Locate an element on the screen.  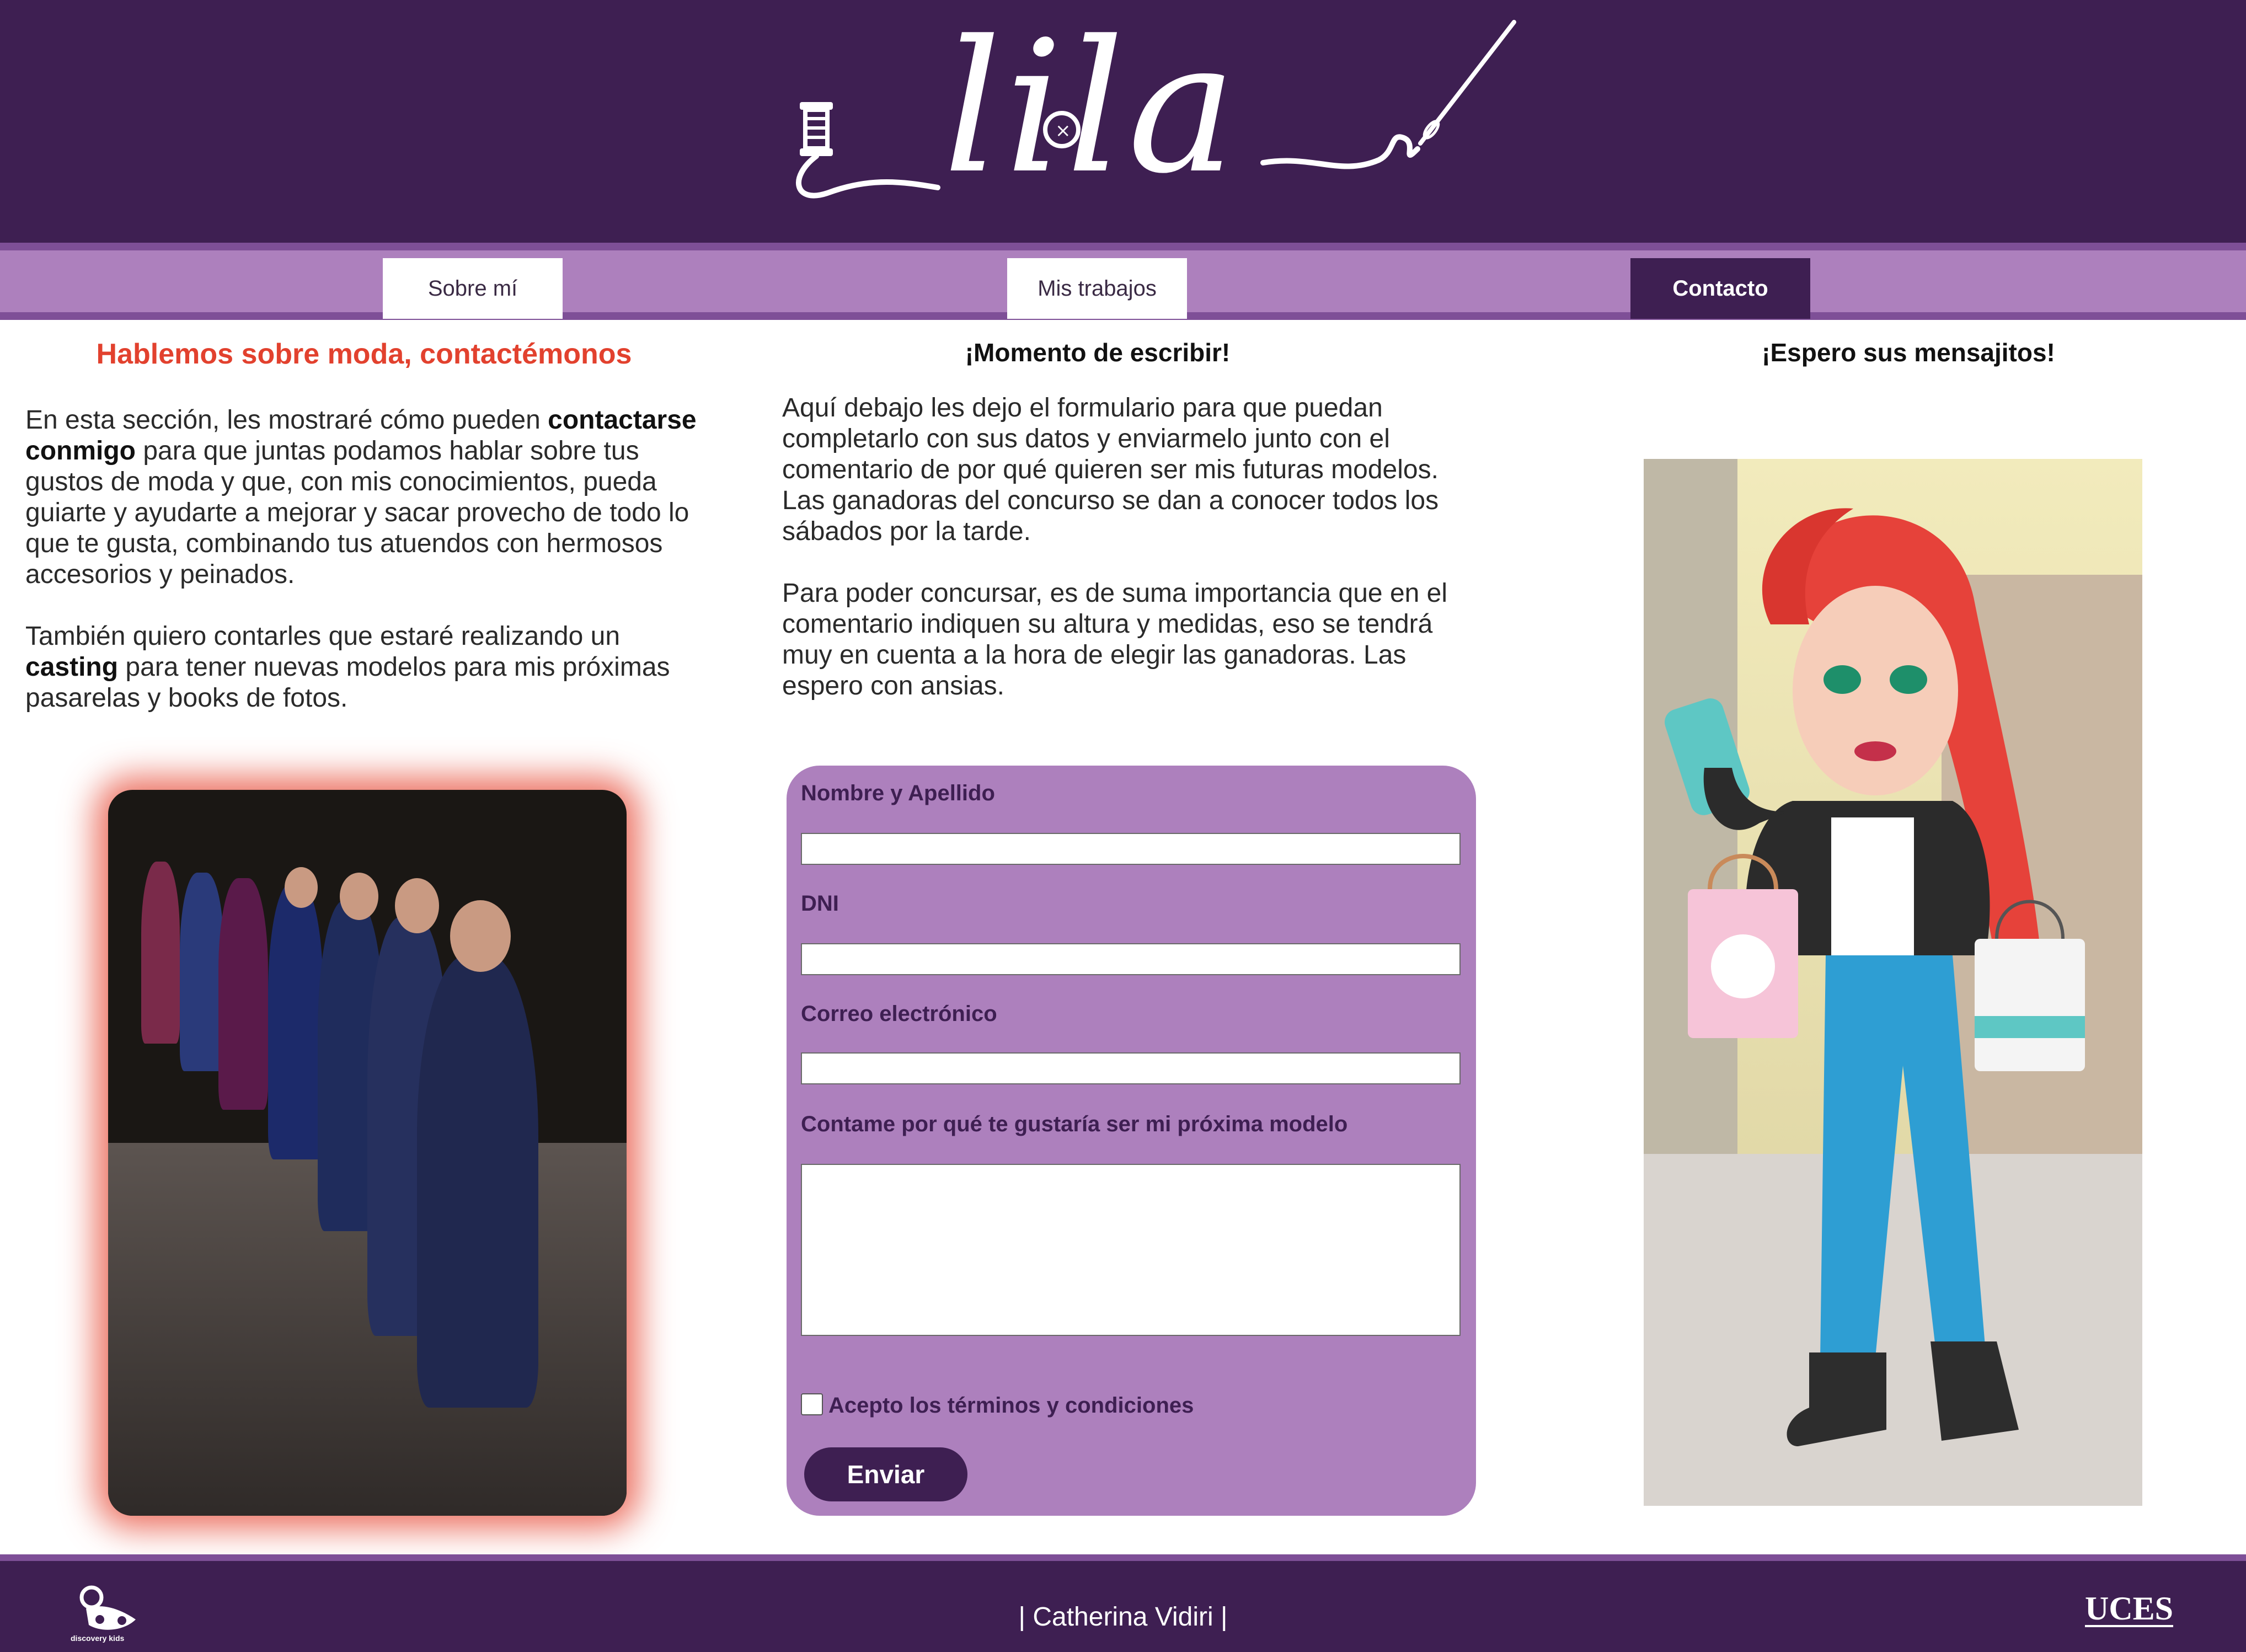
terms-label: Acepto los términos y condiciones is located at coordinates (1011, 1405).